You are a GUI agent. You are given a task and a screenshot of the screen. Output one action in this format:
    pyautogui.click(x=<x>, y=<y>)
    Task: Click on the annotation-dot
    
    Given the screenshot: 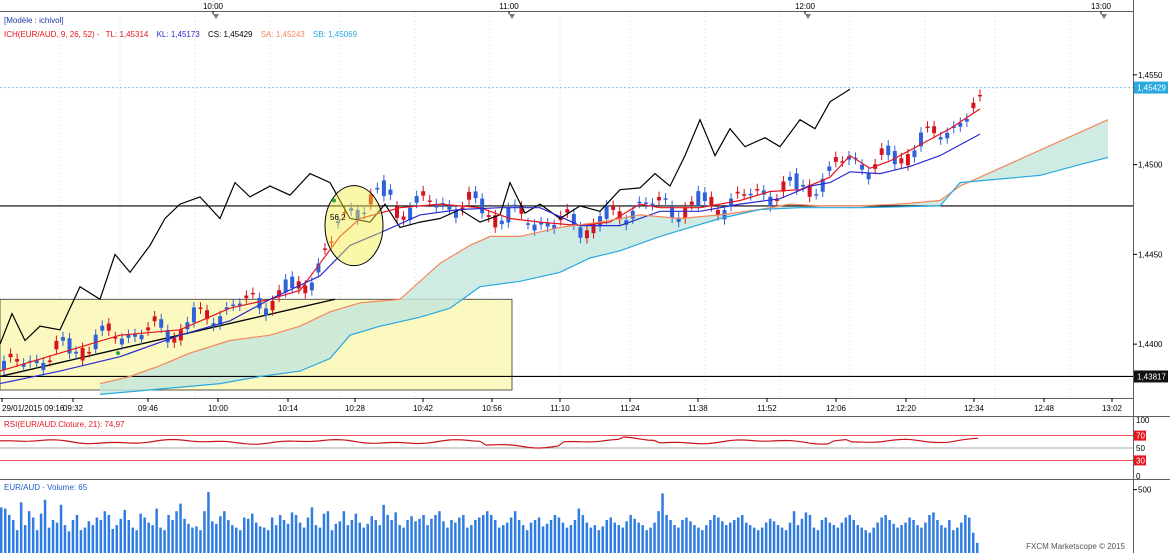 What is the action you would take?
    pyautogui.click(x=118, y=353)
    